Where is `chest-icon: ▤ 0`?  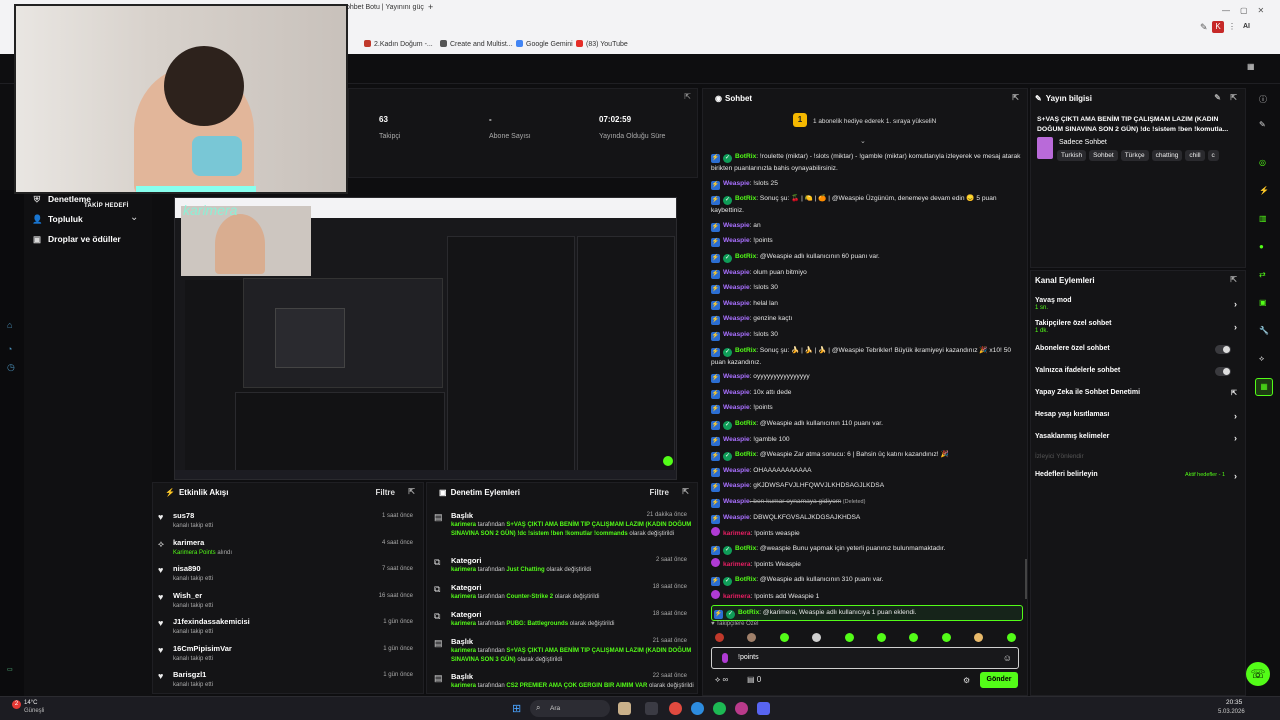
chest-icon: ▤ 0 is located at coordinates (754, 679).